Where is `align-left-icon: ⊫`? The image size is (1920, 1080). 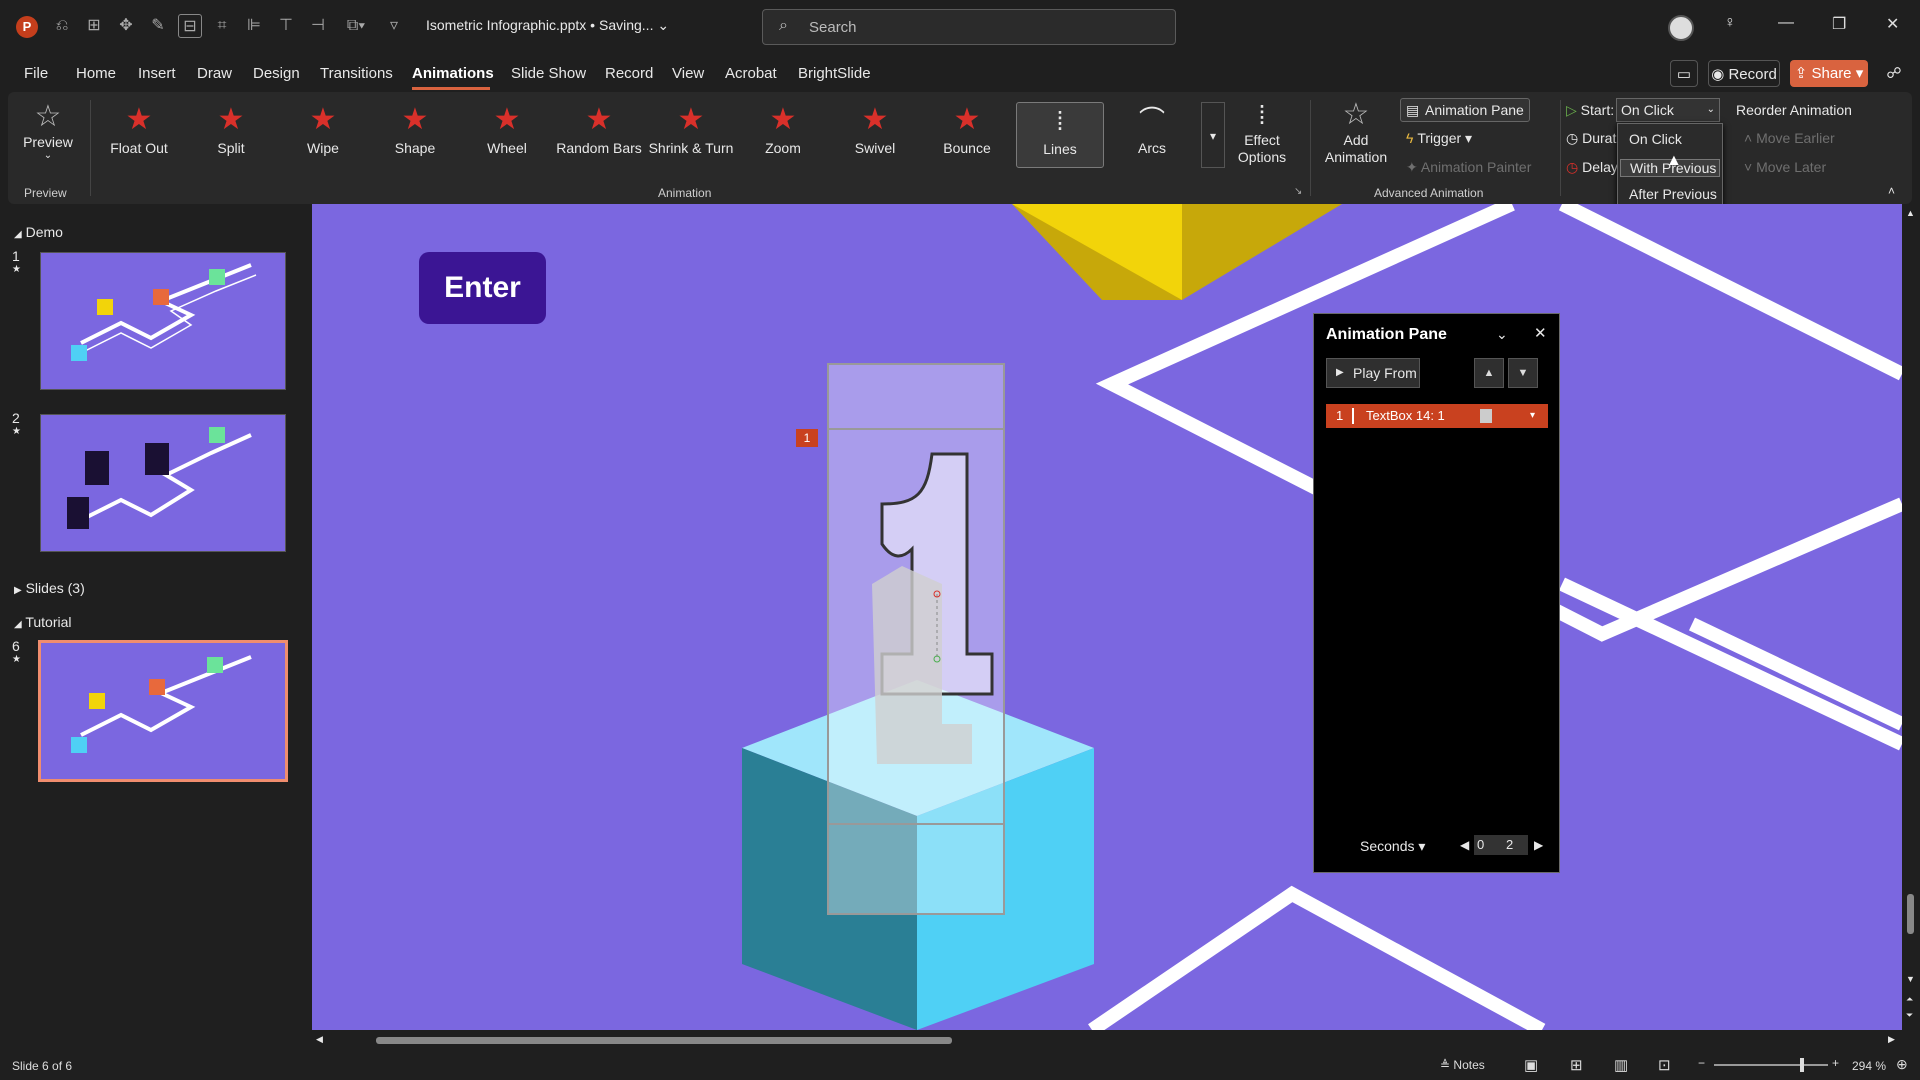
align-left-icon: ⊫ is located at coordinates (254, 26).